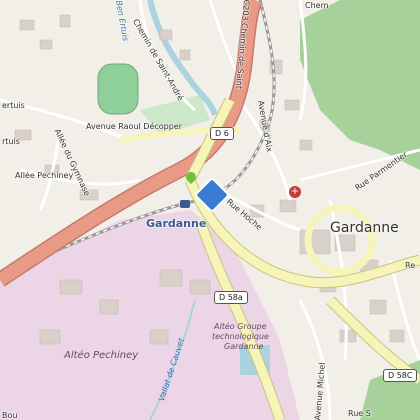 The height and width of the screenshot is (420, 420). I want to click on road-label-re: Re, so click(410, 265).